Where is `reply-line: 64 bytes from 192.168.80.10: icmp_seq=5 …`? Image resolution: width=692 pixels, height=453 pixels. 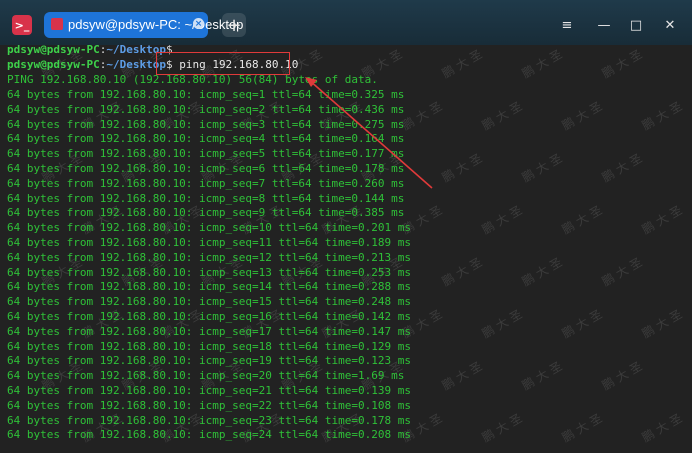 reply-line: 64 bytes from 192.168.80.10: icmp_seq=5 … is located at coordinates (206, 154).